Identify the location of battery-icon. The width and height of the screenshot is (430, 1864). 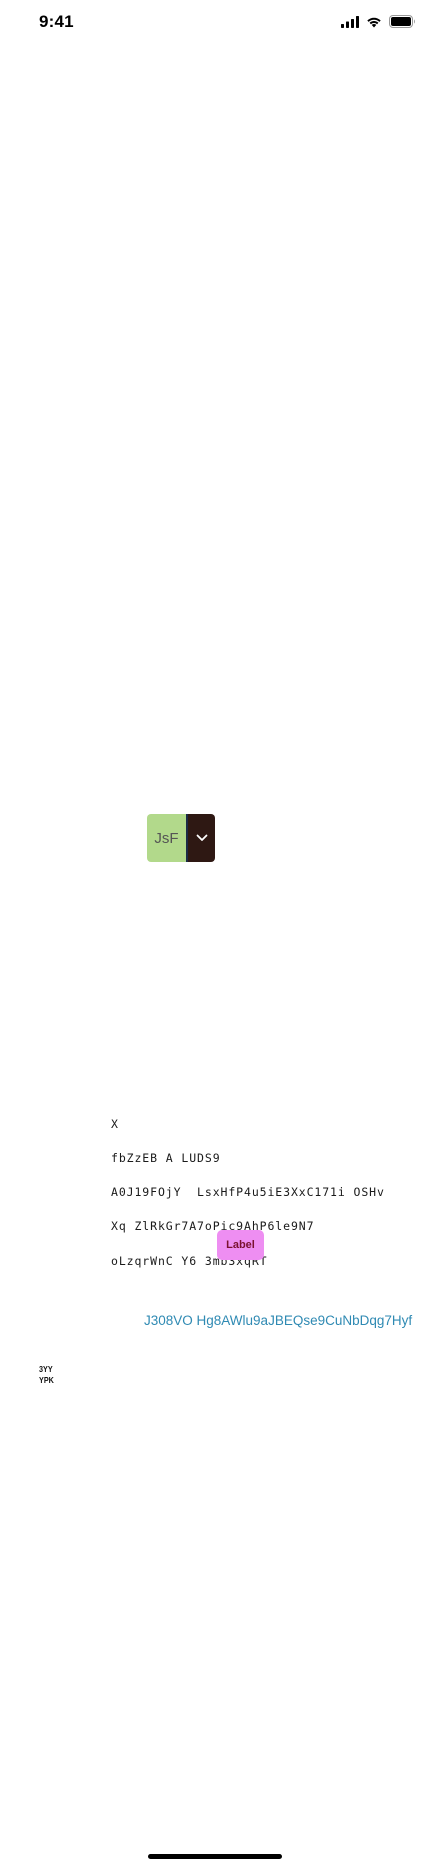
(402, 21).